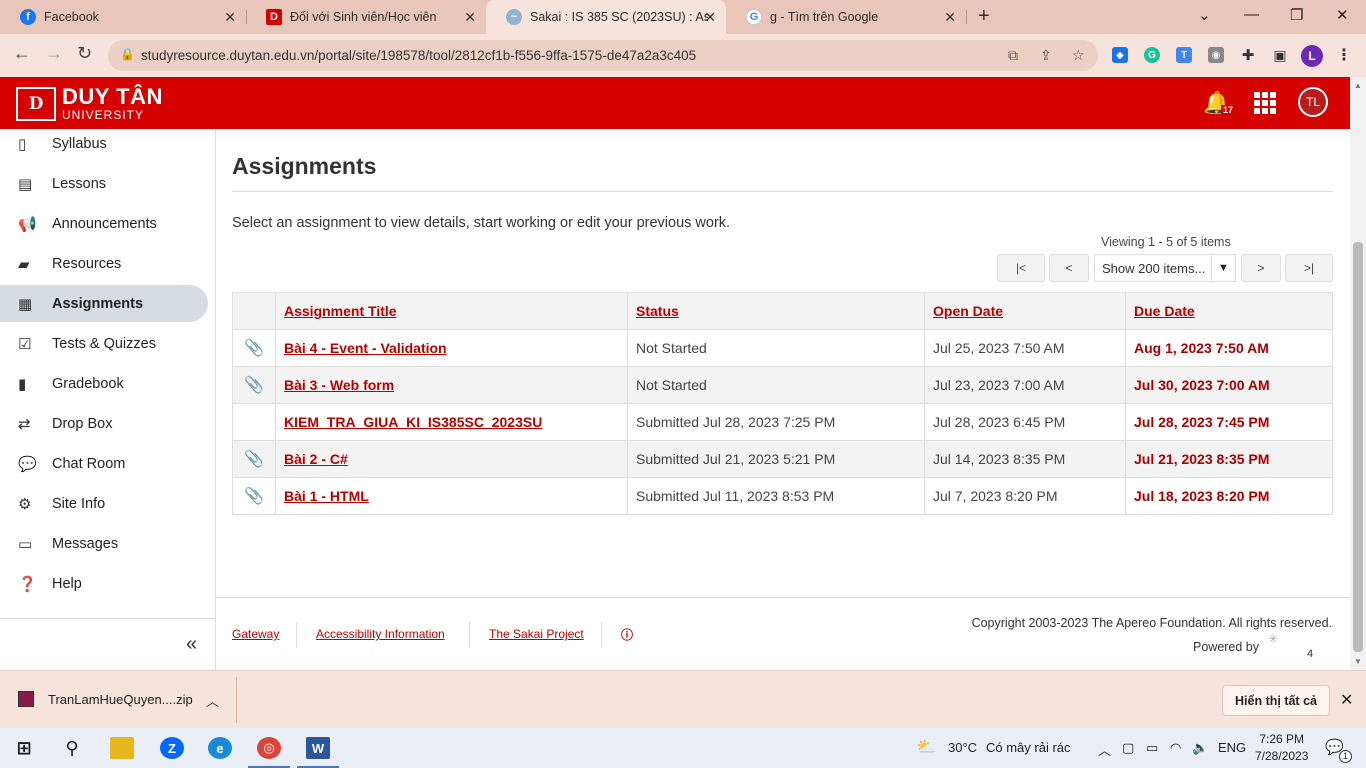  Describe the element at coordinates (104, 423) in the screenshot. I see `sidebar-item-drop-box: ⇄ Drop Box` at that location.